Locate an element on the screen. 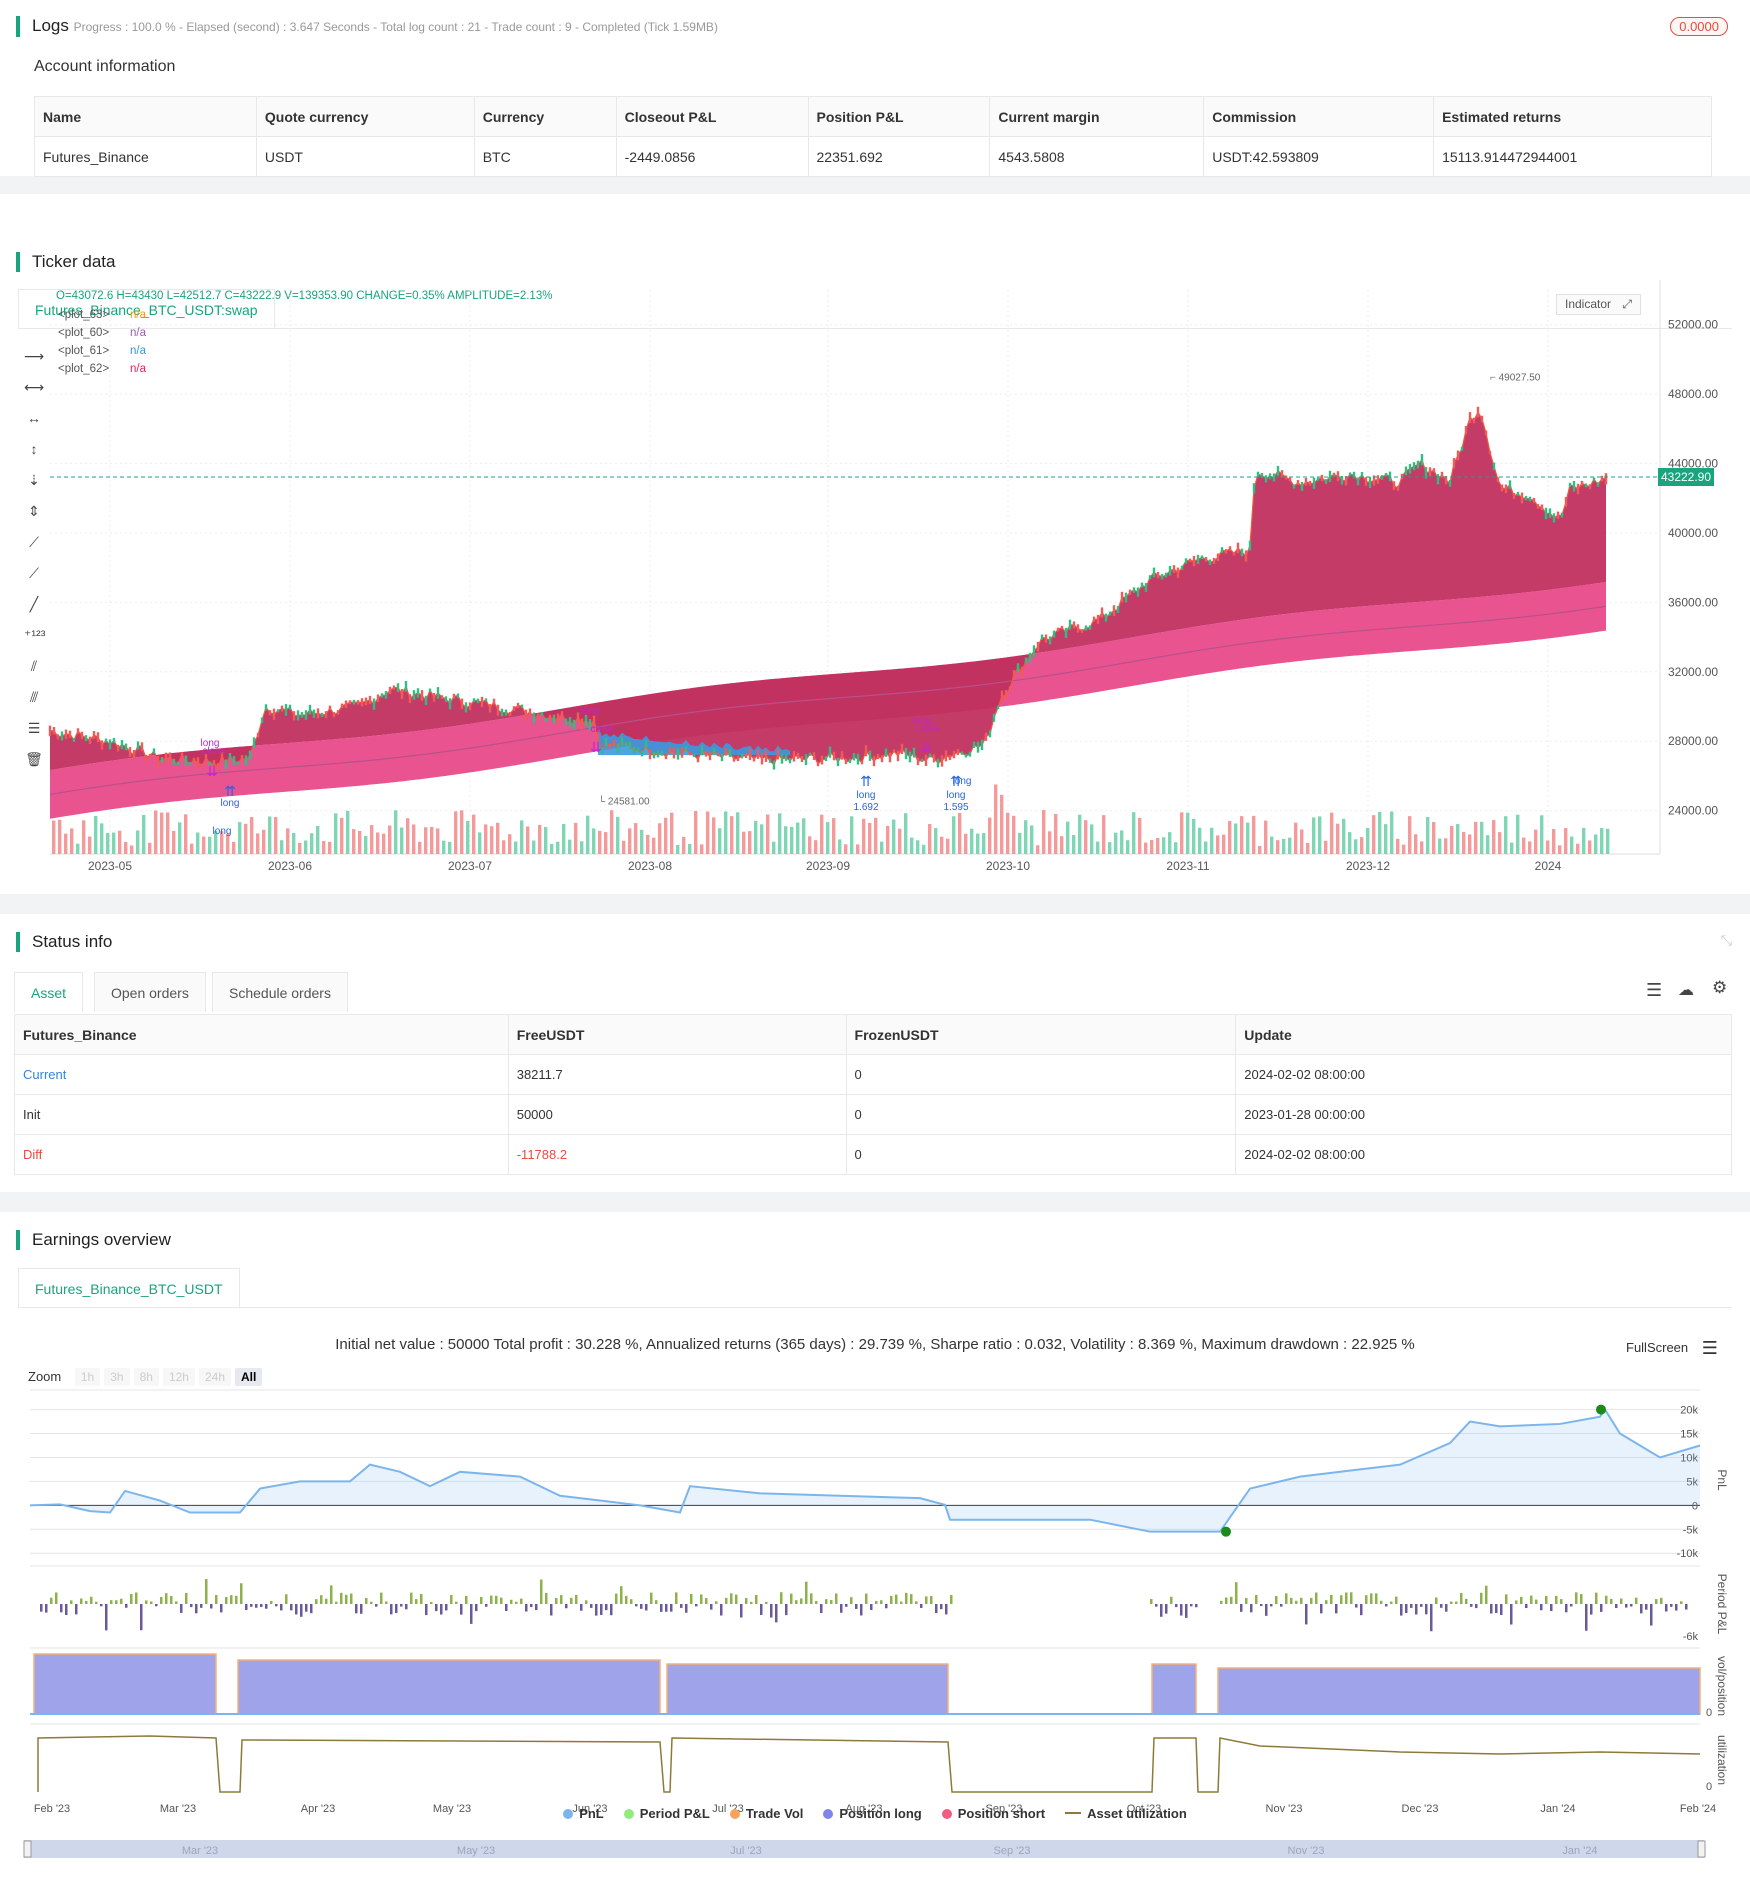 The width and height of the screenshot is (1750, 1890). legend-item: Position short is located at coordinates (993, 1813).